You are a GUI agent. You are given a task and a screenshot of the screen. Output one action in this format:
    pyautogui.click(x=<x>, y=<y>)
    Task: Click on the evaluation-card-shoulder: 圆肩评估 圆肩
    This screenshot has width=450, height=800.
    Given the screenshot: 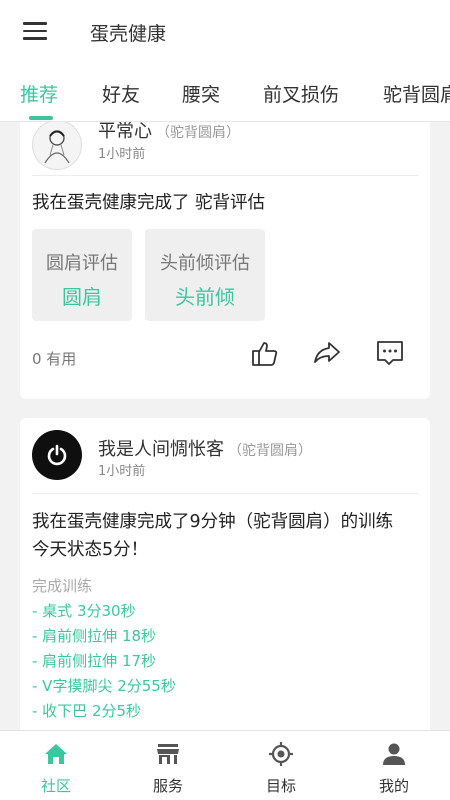 What is the action you would take?
    pyautogui.click(x=82, y=275)
    